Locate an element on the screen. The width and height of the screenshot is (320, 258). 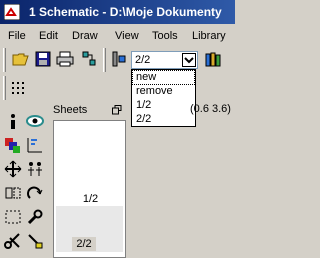
panel-restore-icon is located at coordinates (117, 110).